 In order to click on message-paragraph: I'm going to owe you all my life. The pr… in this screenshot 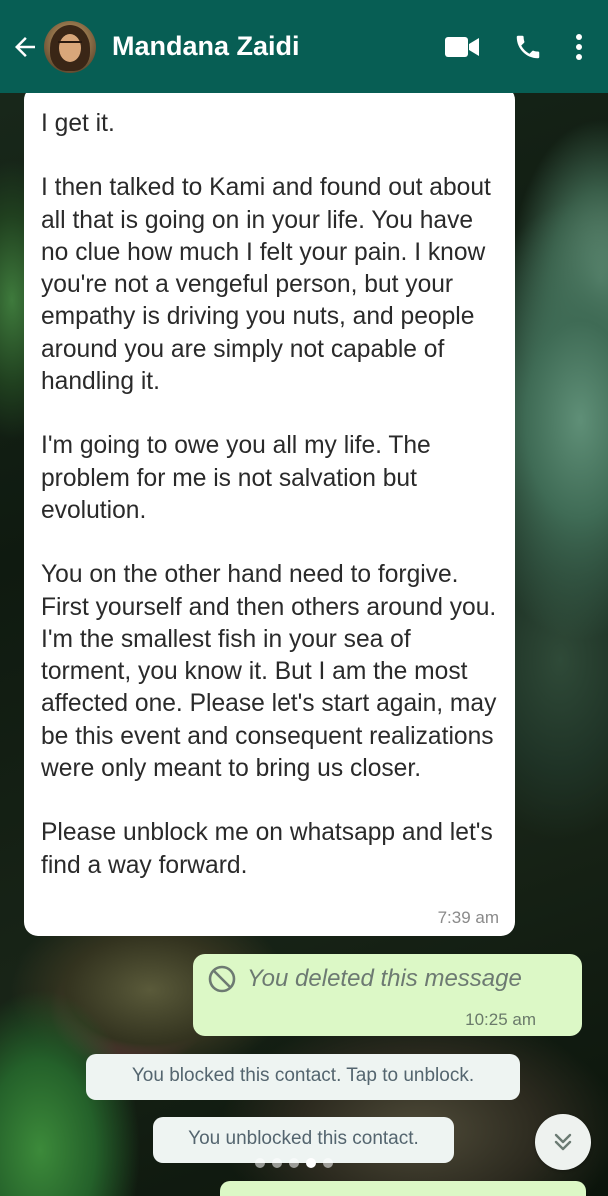, I will do `click(236, 478)`.